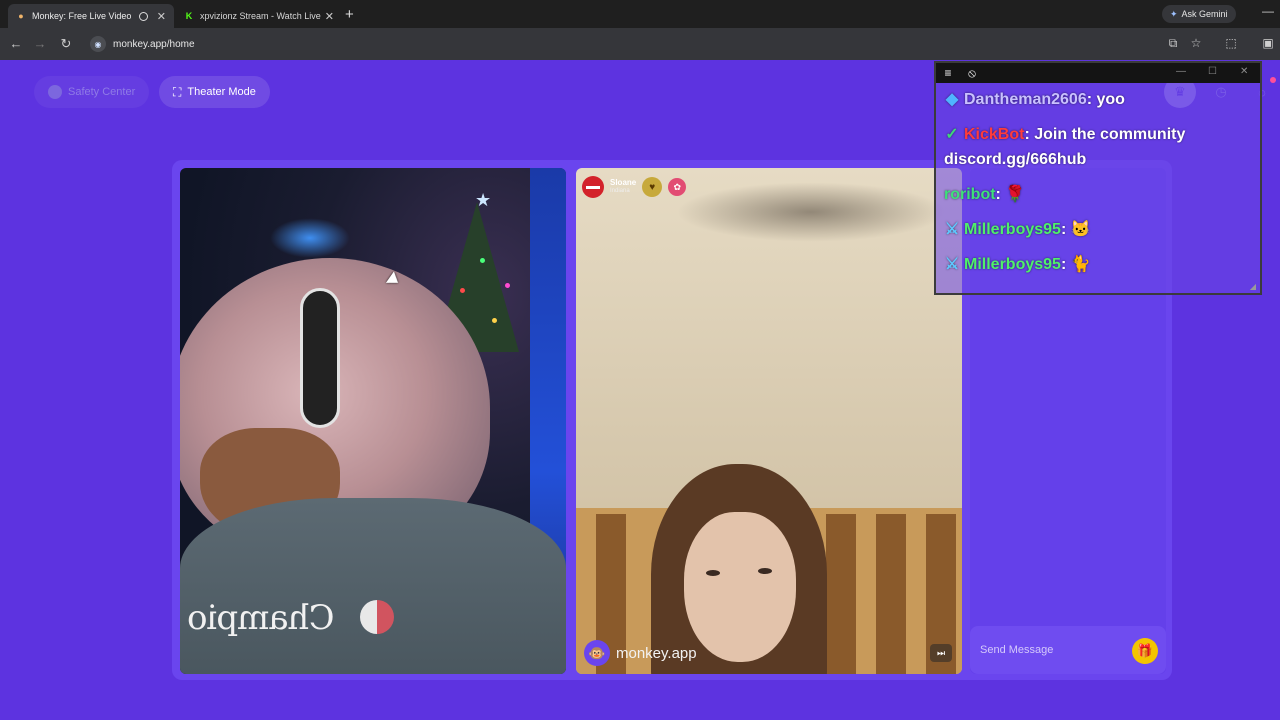 Image resolution: width=1280 pixels, height=720 pixels. I want to click on safety-center-label: Safety Center, so click(102, 92).